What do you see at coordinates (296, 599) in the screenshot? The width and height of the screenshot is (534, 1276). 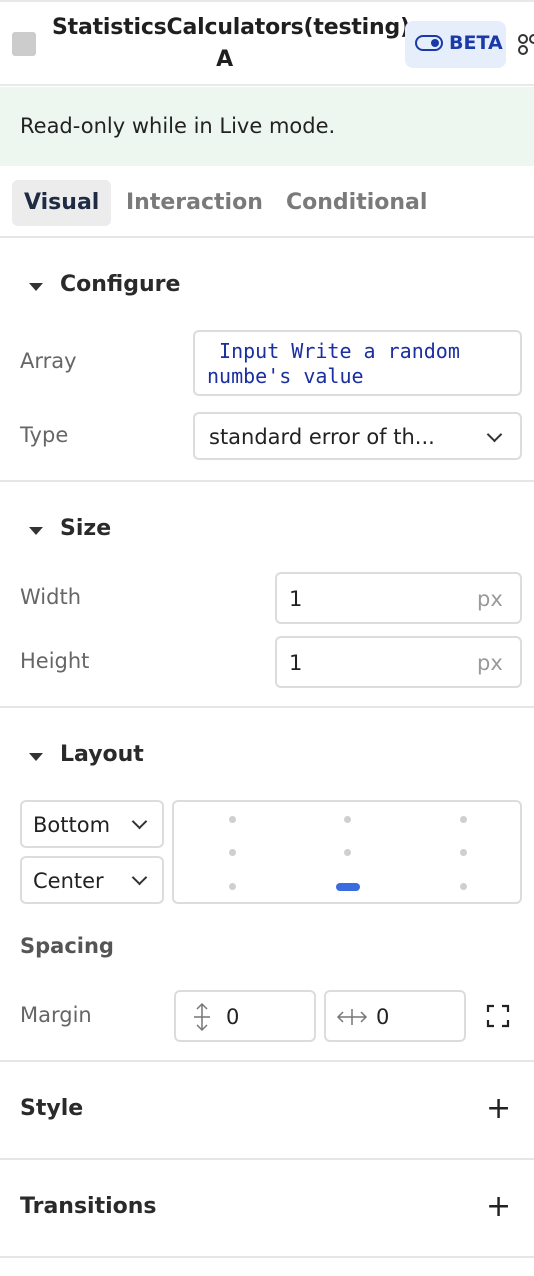 I see `width-value: 1` at bounding box center [296, 599].